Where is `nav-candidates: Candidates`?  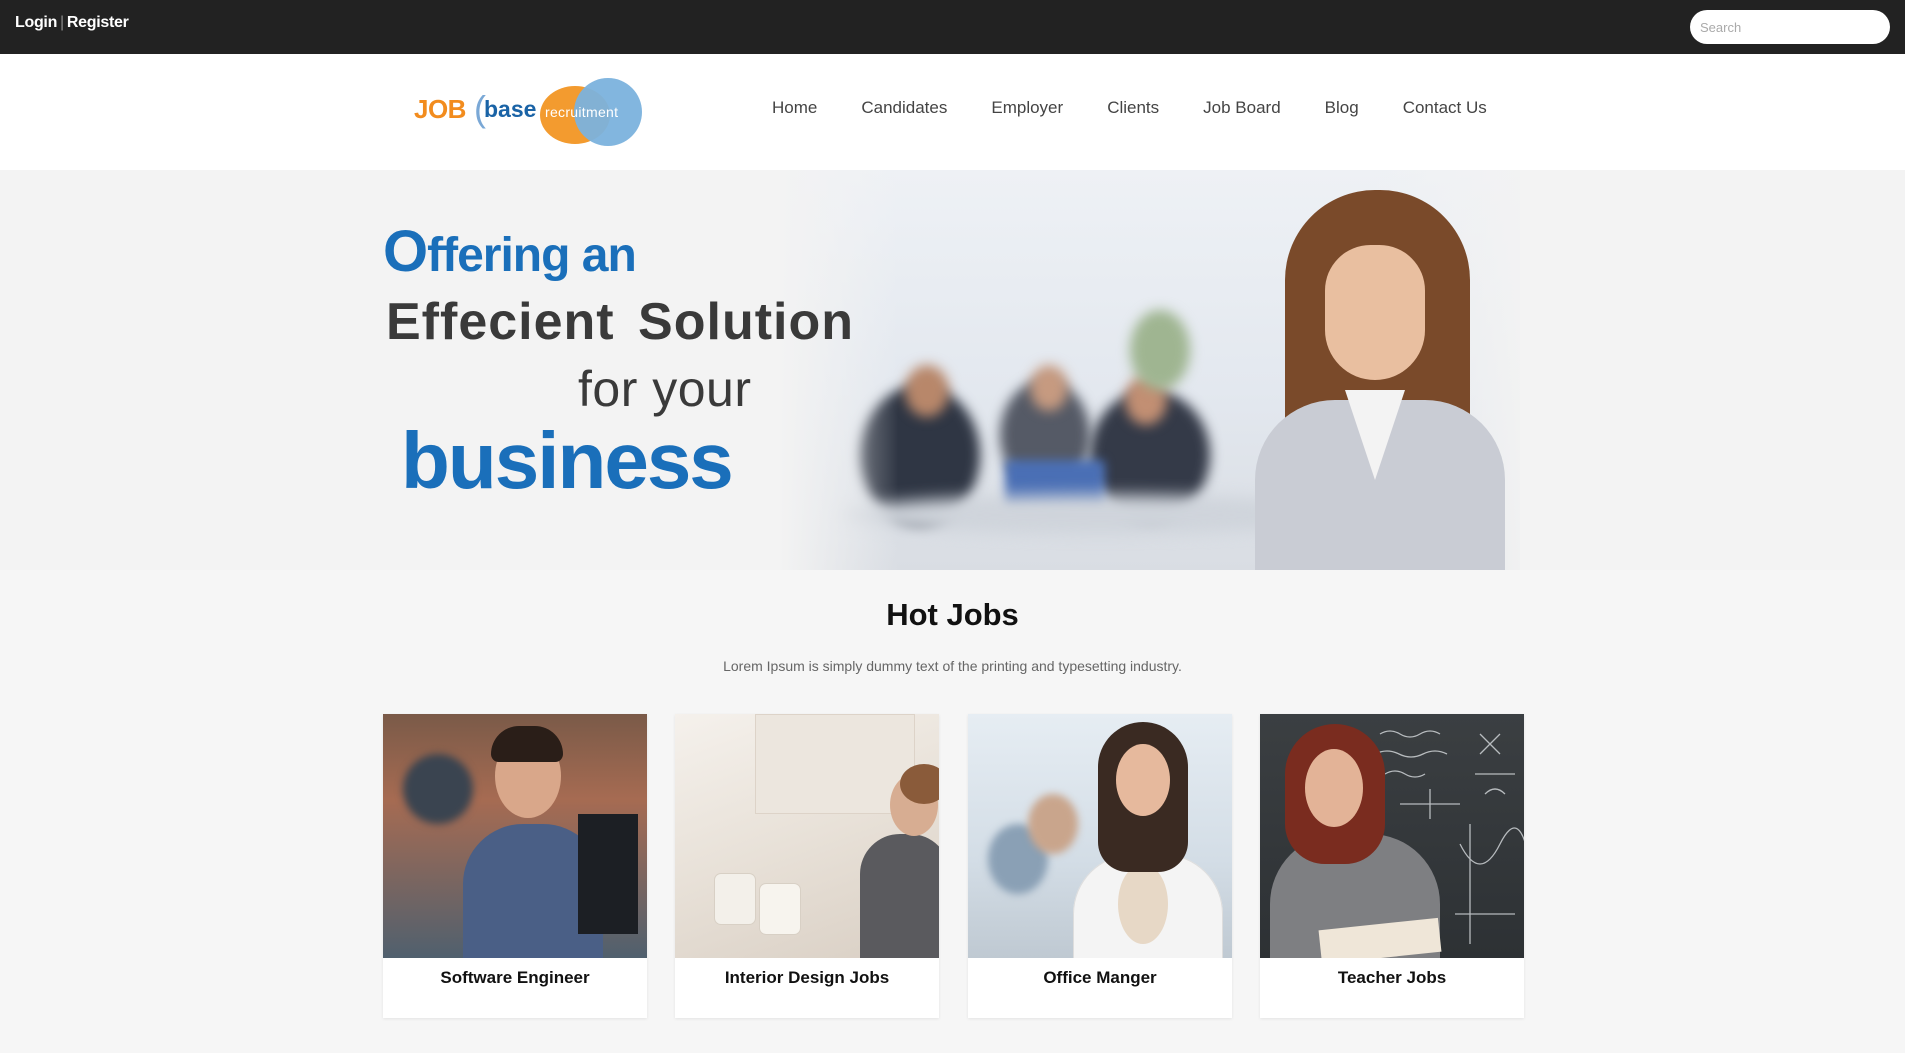
nav-candidates: Candidates is located at coordinates (904, 108).